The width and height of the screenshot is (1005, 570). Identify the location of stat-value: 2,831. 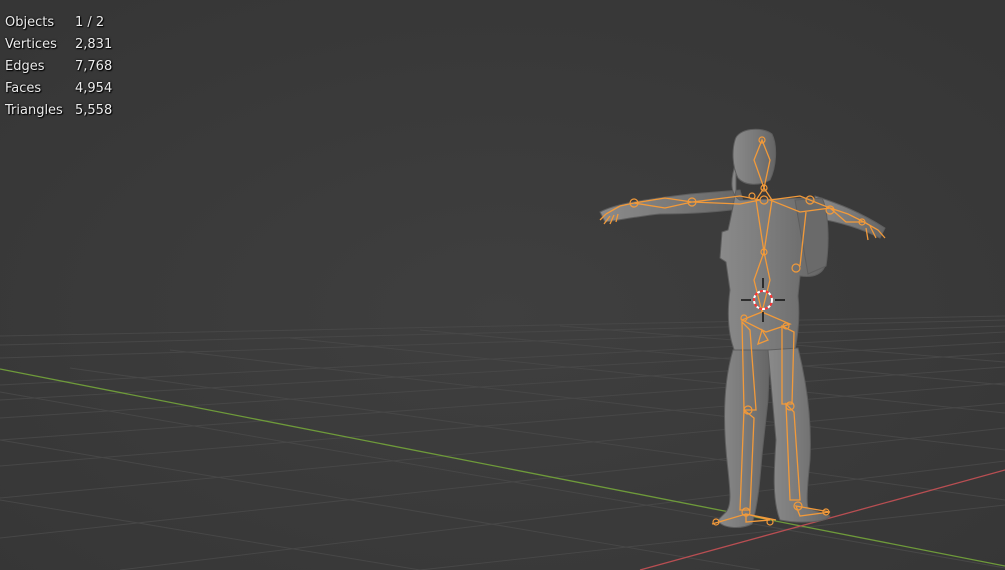
(94, 44).